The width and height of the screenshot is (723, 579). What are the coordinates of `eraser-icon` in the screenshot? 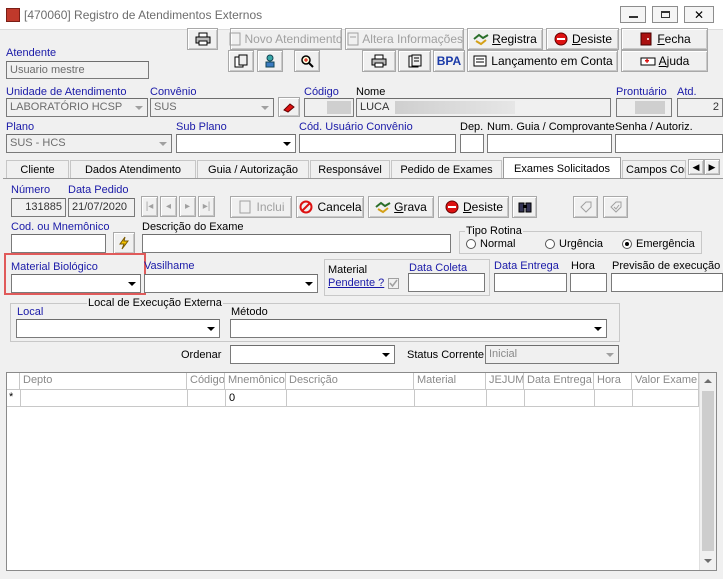 It's located at (289, 108).